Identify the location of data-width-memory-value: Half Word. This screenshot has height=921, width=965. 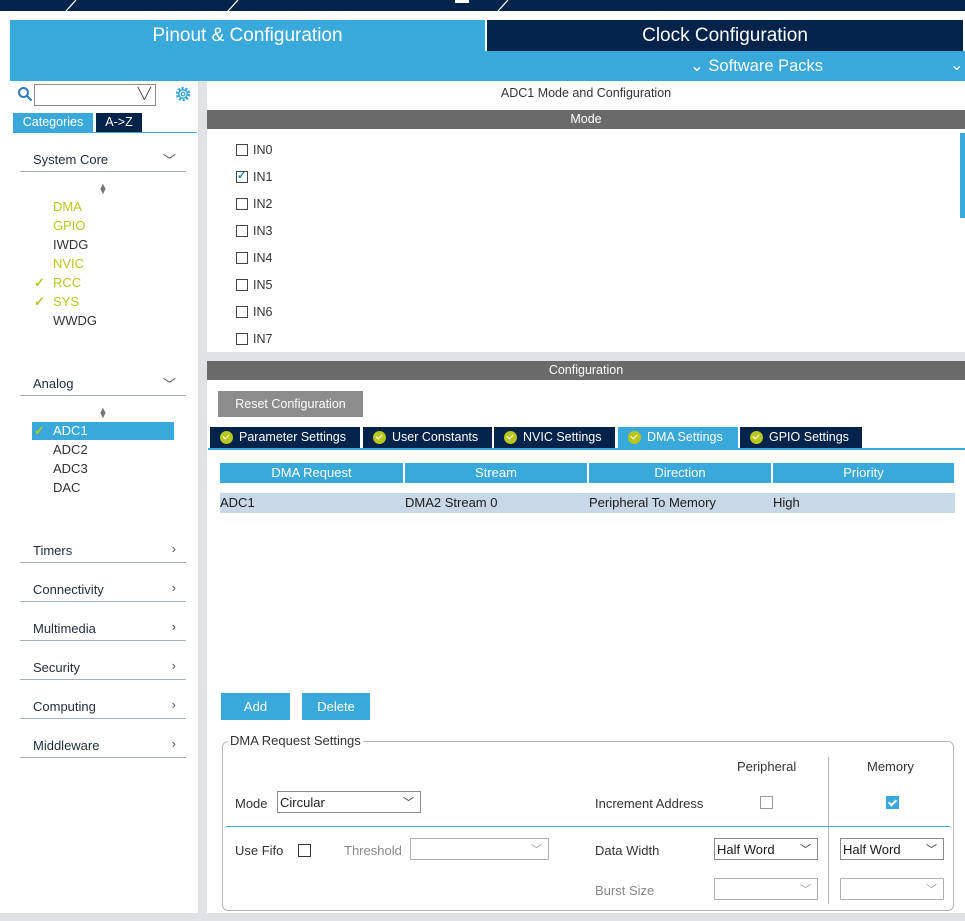
(872, 849).